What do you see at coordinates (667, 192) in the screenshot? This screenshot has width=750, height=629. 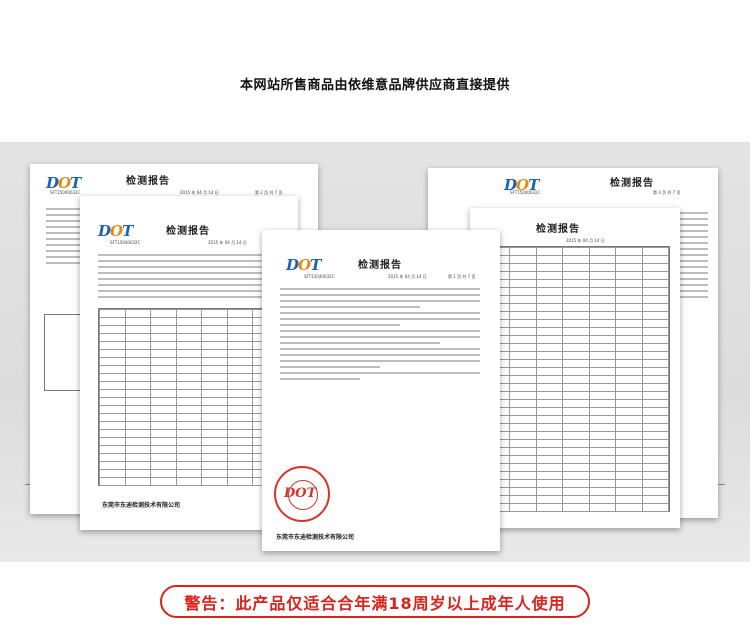 I see `report-page-number: 第 3 页 共 7 页` at bounding box center [667, 192].